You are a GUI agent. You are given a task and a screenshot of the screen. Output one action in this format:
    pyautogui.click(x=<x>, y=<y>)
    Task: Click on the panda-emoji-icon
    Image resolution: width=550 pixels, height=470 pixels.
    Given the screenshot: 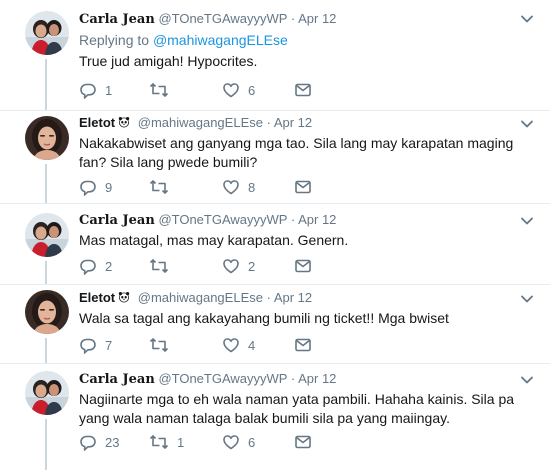 What is the action you would take?
    pyautogui.click(x=124, y=297)
    